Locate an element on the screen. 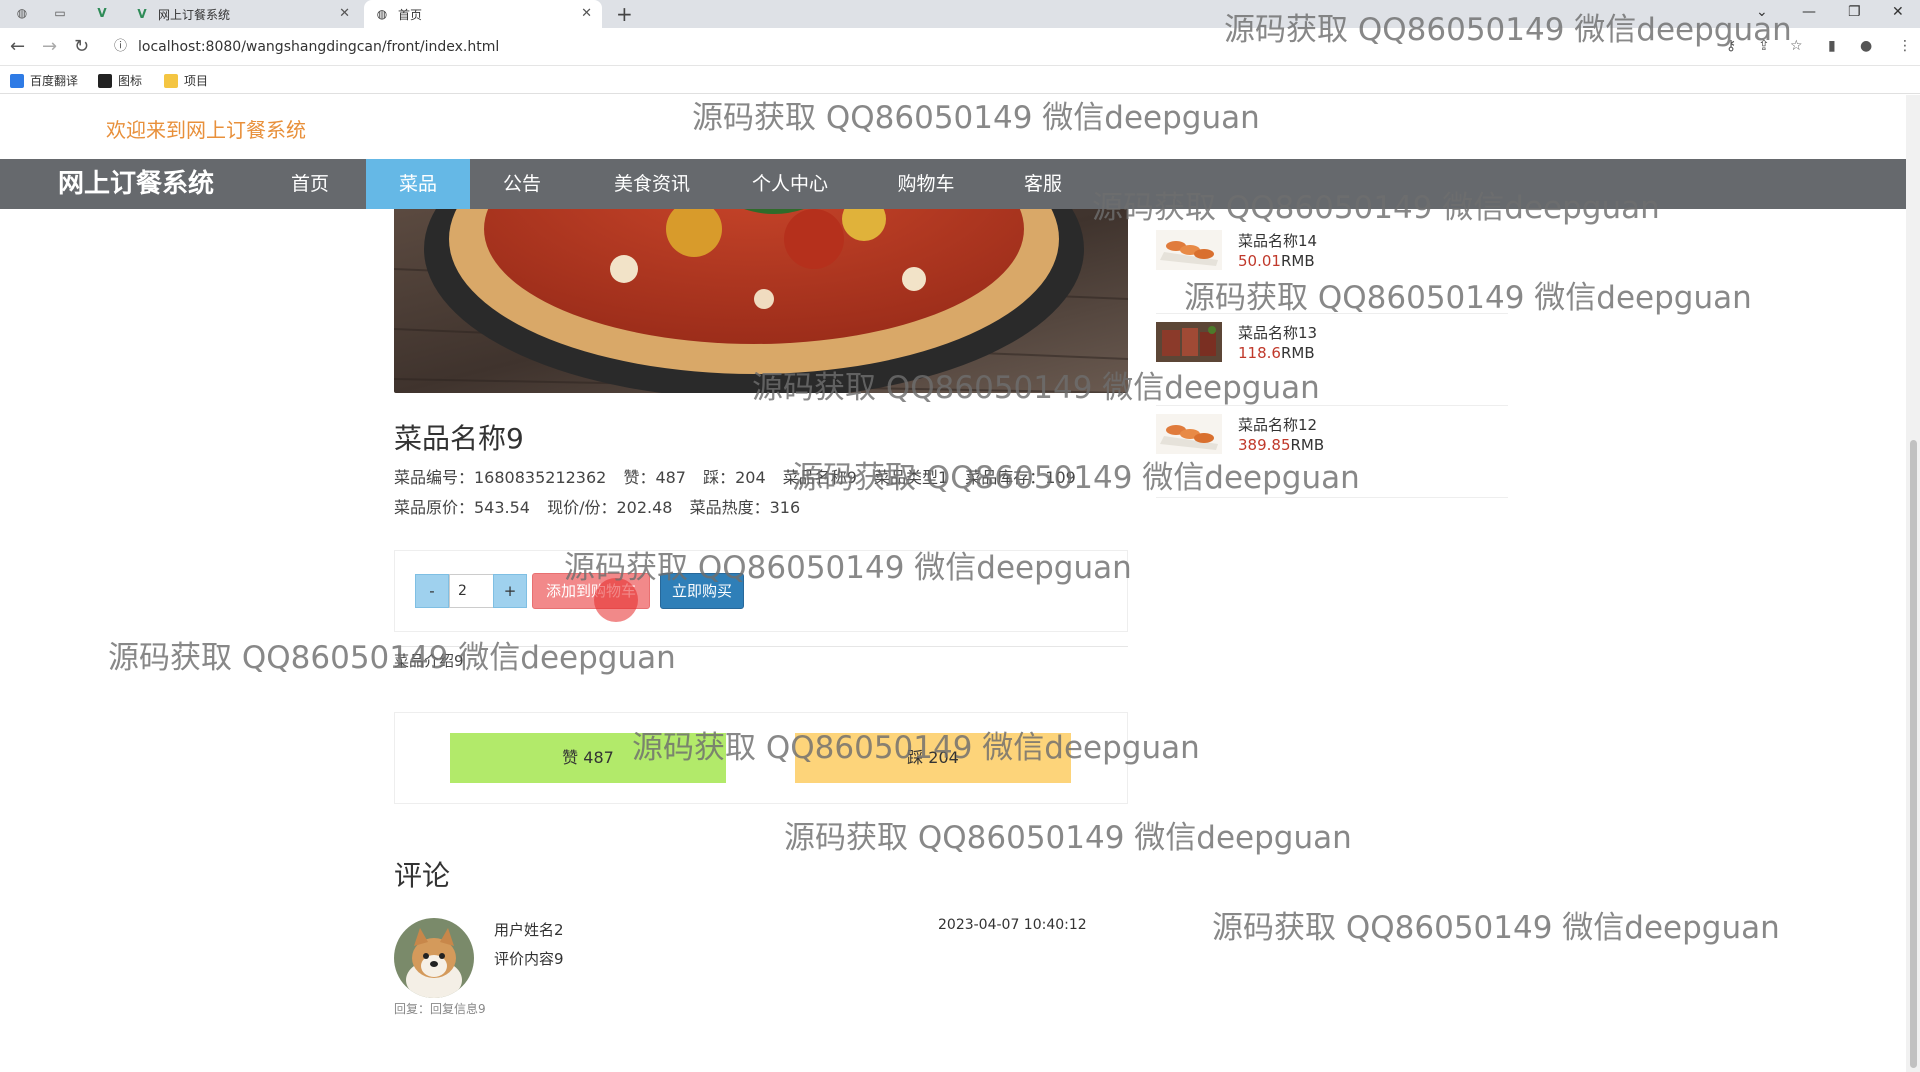 This screenshot has width=1920, height=1072. sidepanel-icon: ▮ is located at coordinates (1832, 46).